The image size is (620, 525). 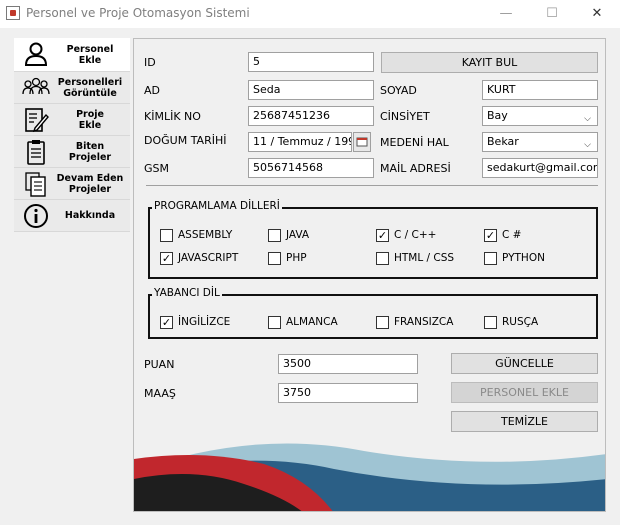 I want to click on puan-field: 3500, so click(x=348, y=364).